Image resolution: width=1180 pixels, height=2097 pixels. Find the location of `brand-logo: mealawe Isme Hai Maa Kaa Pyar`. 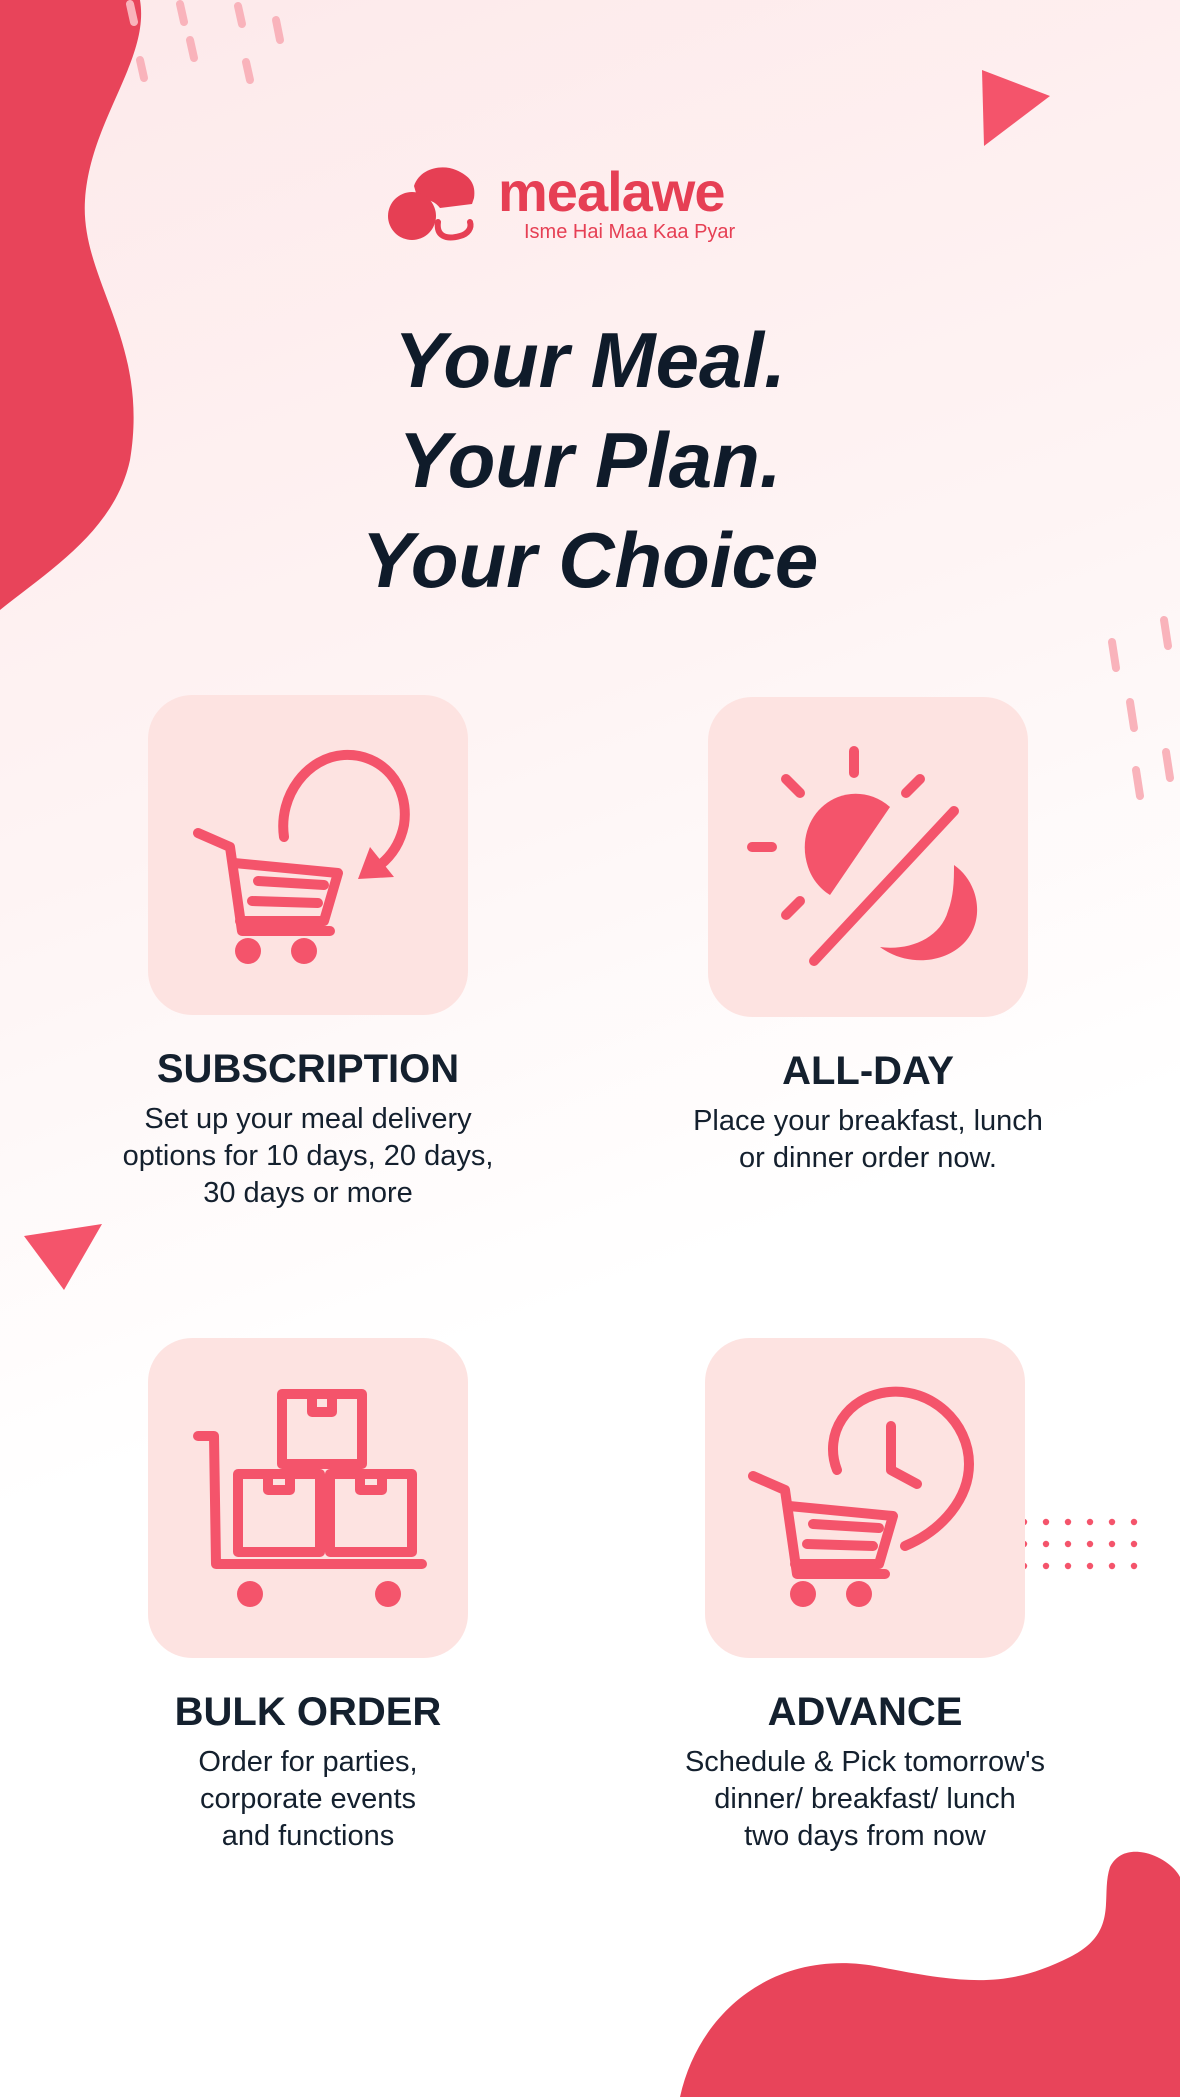

brand-logo: mealawe Isme Hai Maa Kaa Pyar is located at coordinates (594, 205).